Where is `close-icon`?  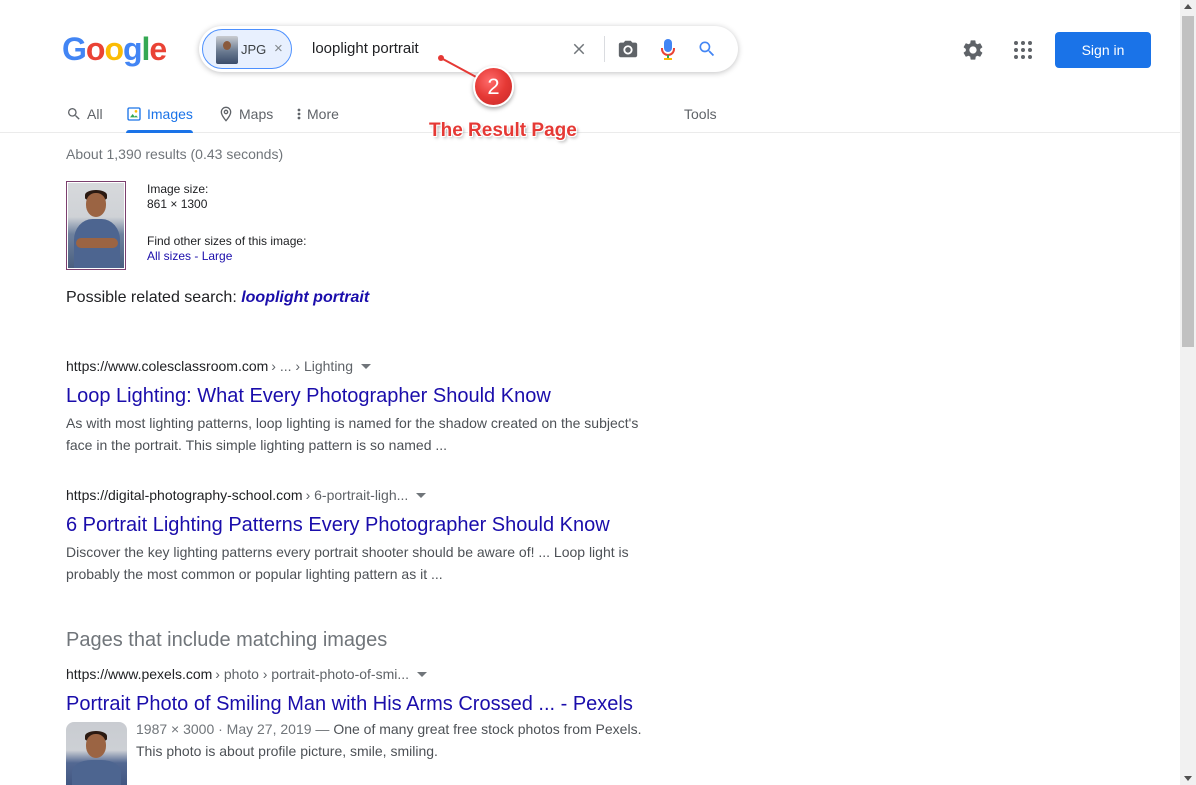 close-icon is located at coordinates (579, 49).